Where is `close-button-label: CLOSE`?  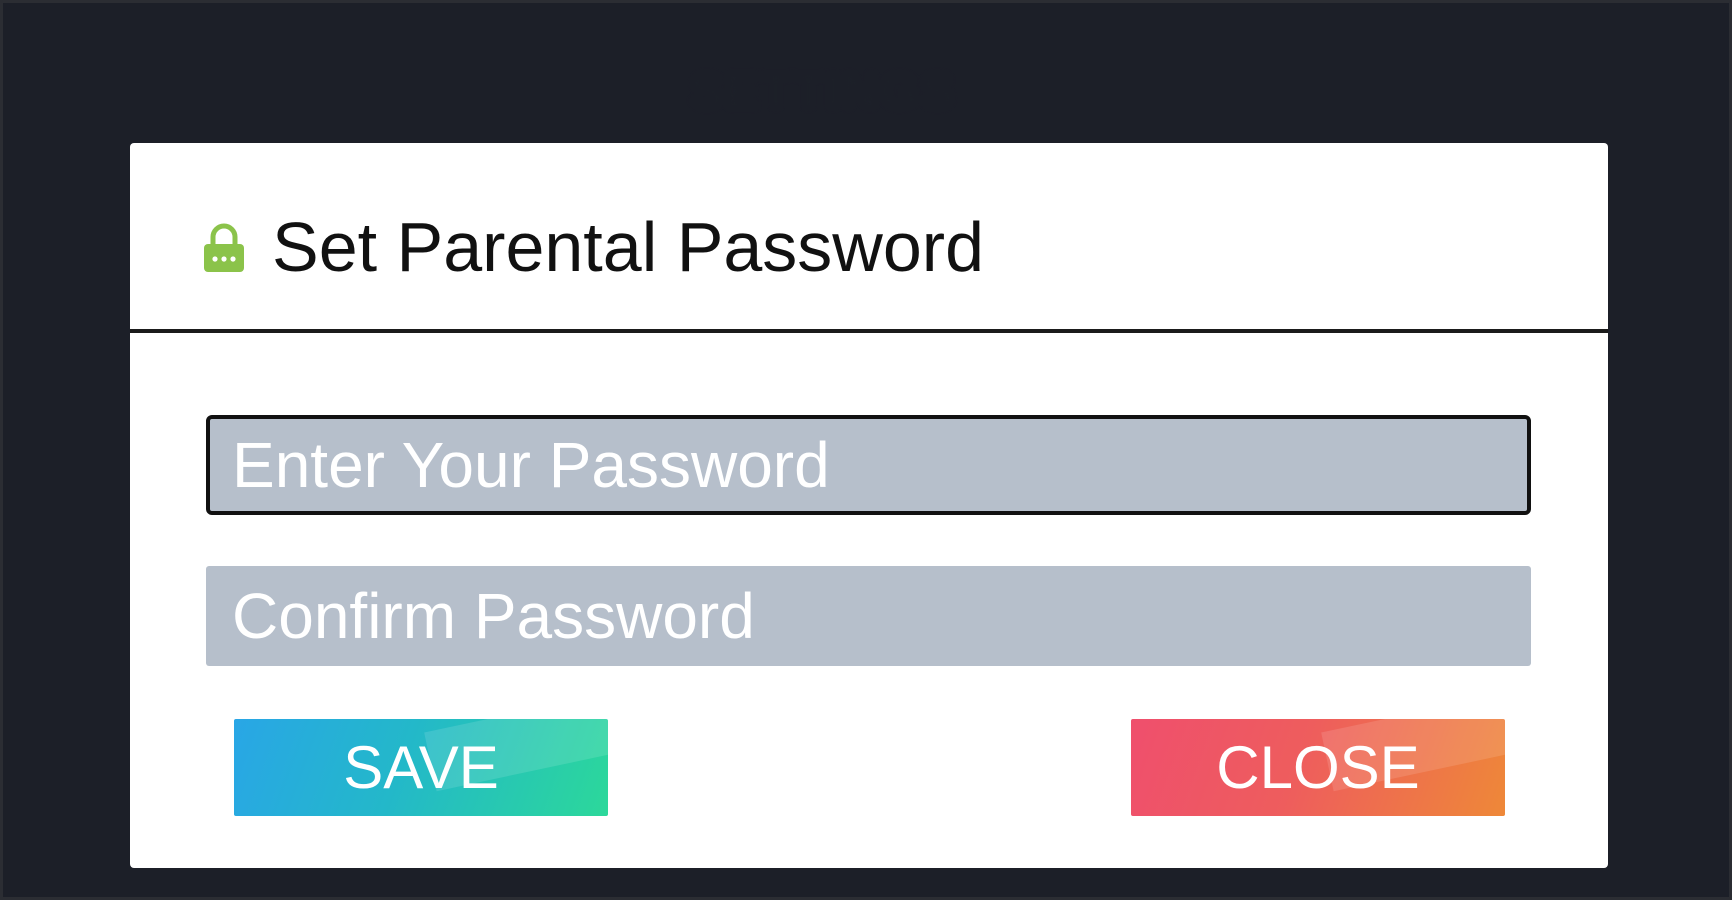
close-button-label: CLOSE is located at coordinates (1318, 767).